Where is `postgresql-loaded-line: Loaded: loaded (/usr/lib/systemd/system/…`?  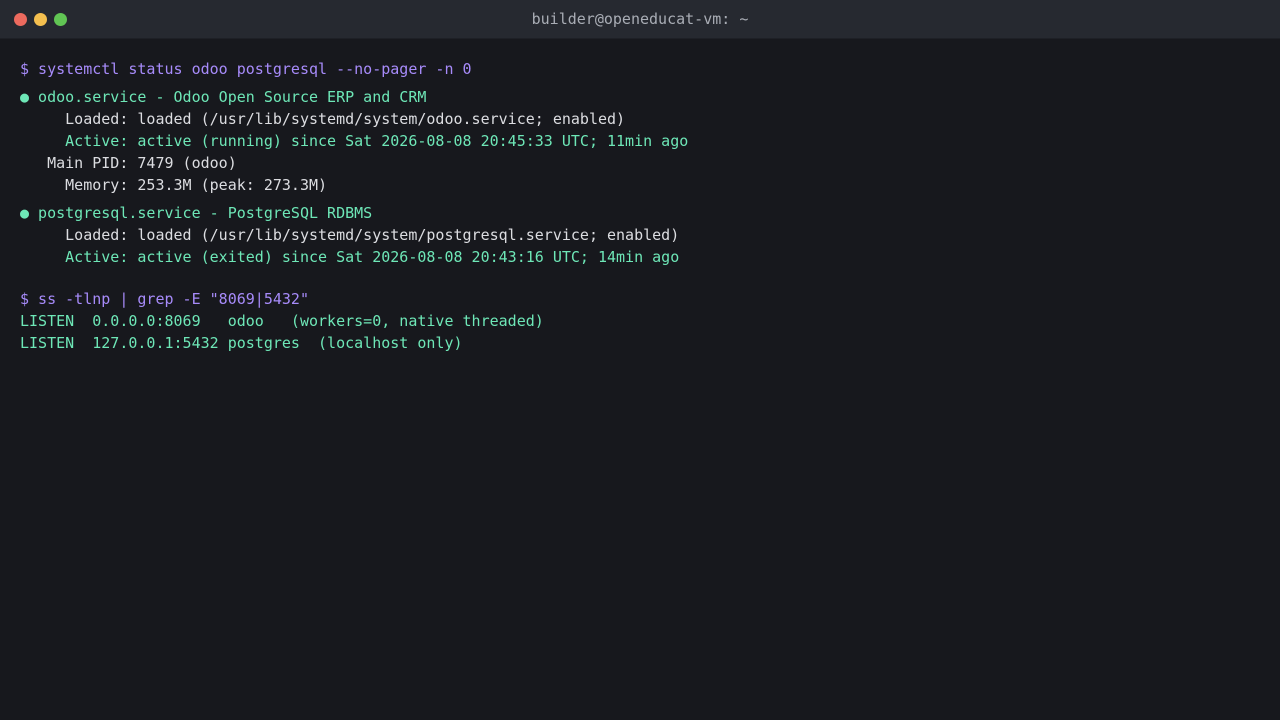
postgresql-loaded-line: Loaded: loaded (/usr/lib/systemd/system/… is located at coordinates (350, 235).